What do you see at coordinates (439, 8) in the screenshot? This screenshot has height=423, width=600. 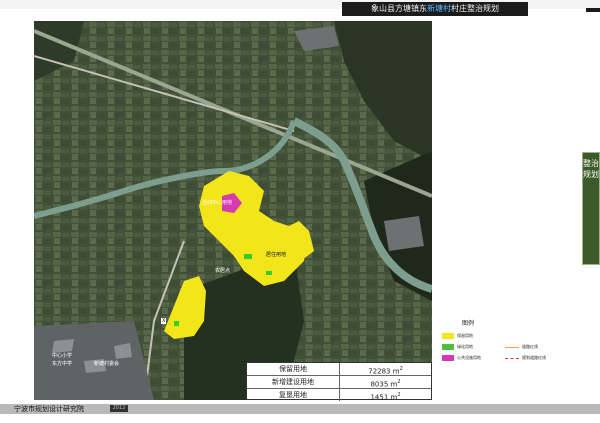 I see `title-highlight: 新塘村` at bounding box center [439, 8].